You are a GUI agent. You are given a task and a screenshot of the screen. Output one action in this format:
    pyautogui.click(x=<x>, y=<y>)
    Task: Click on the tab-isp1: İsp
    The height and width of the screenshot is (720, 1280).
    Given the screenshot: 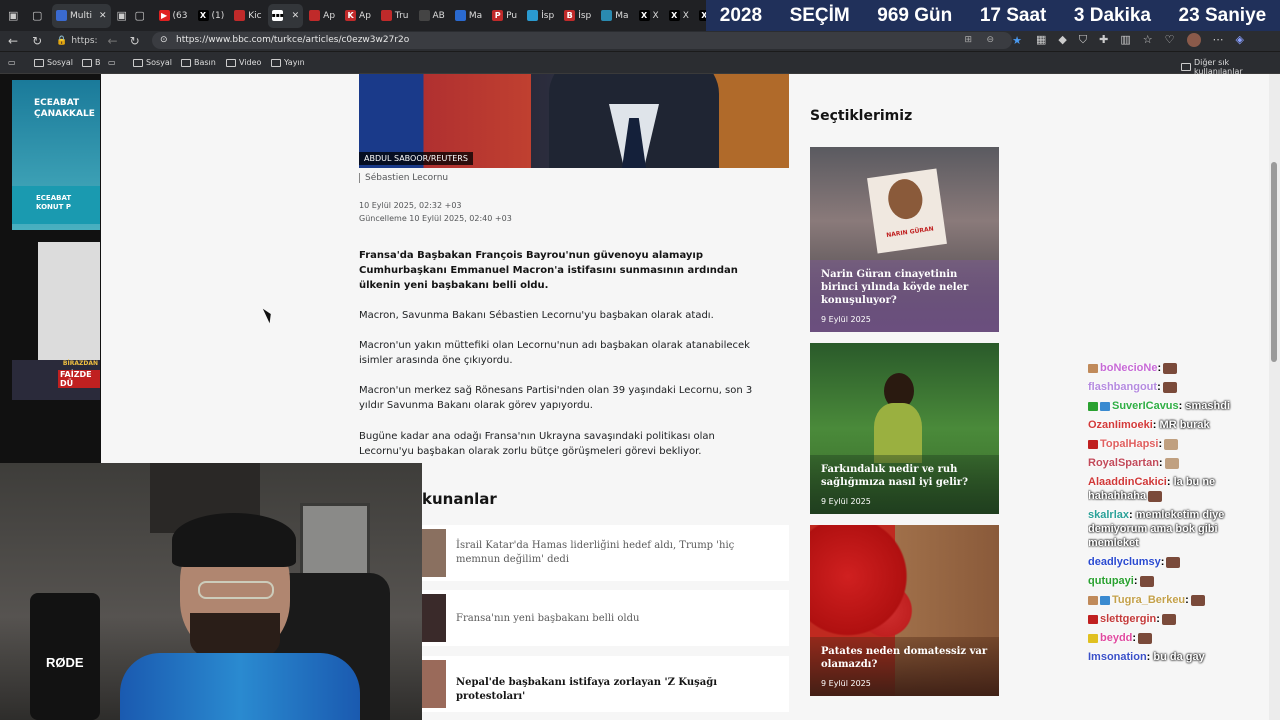 What is the action you would take?
    pyautogui.click(x=540, y=16)
    